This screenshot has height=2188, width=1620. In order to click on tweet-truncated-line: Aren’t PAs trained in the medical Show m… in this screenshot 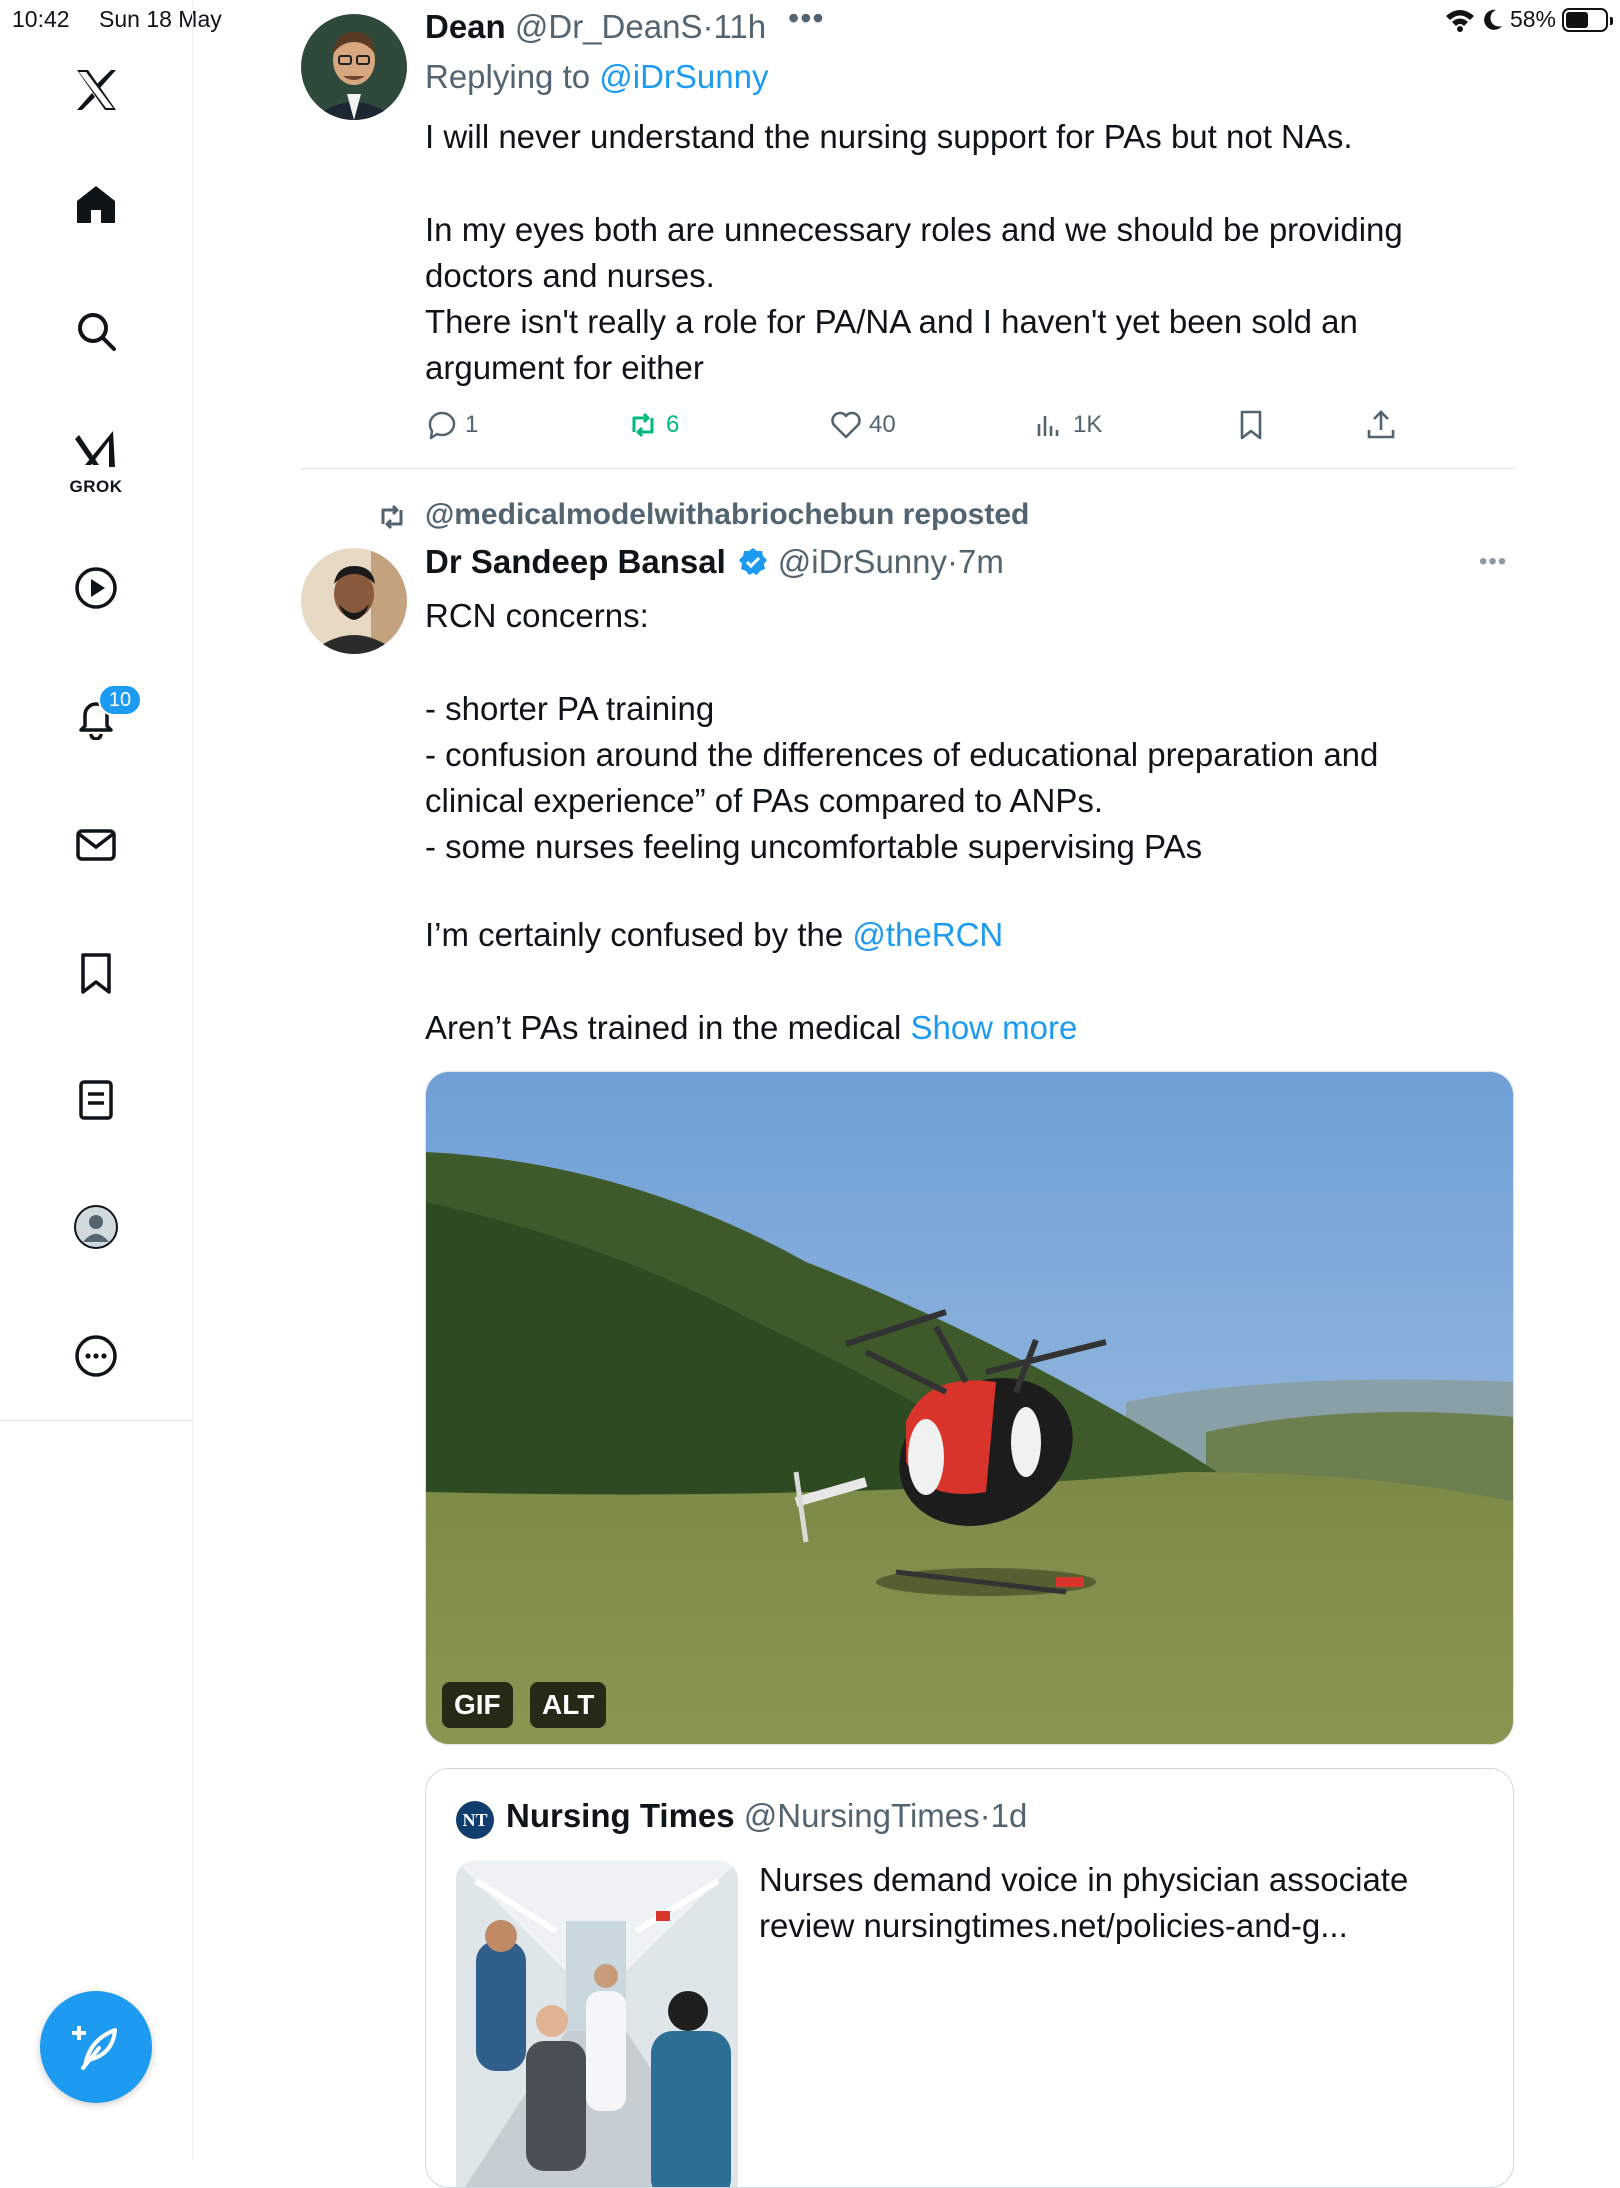, I will do `click(940, 1028)`.